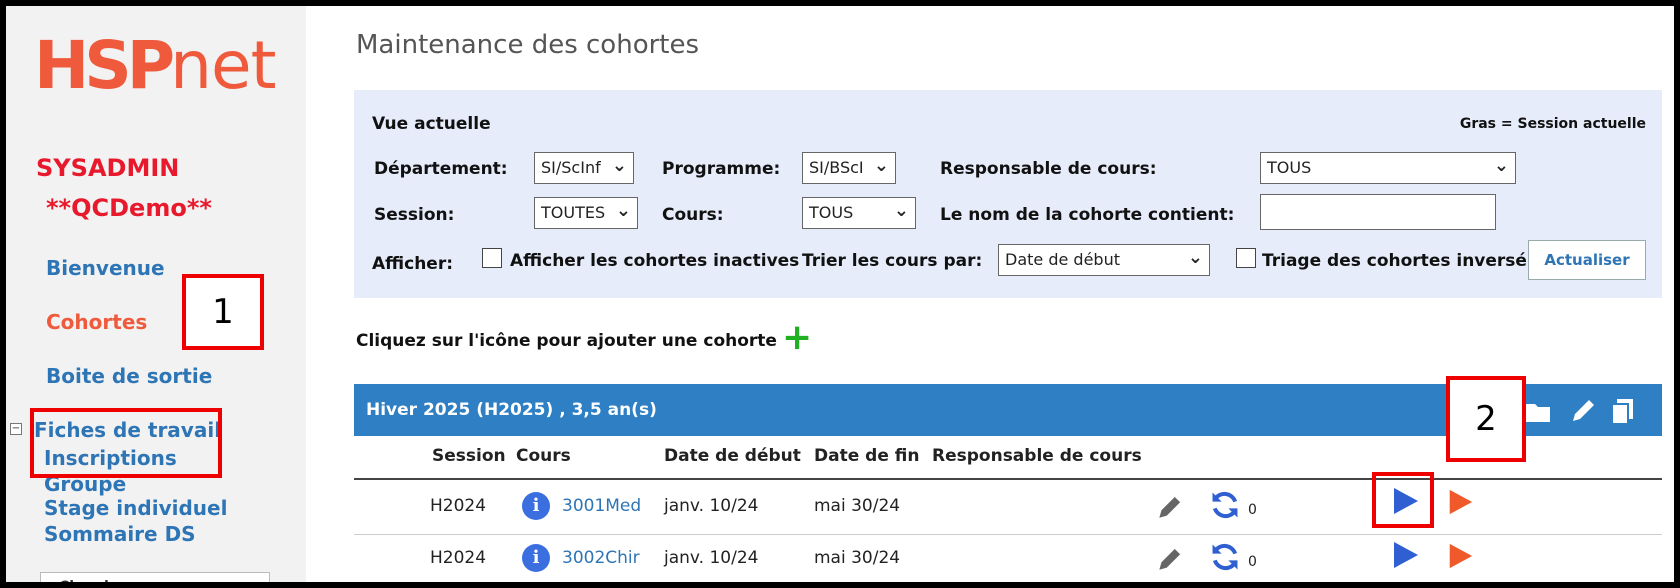 The height and width of the screenshot is (588, 1680). Describe the element at coordinates (1486, 419) in the screenshot. I see `annotation-2: 2` at that location.